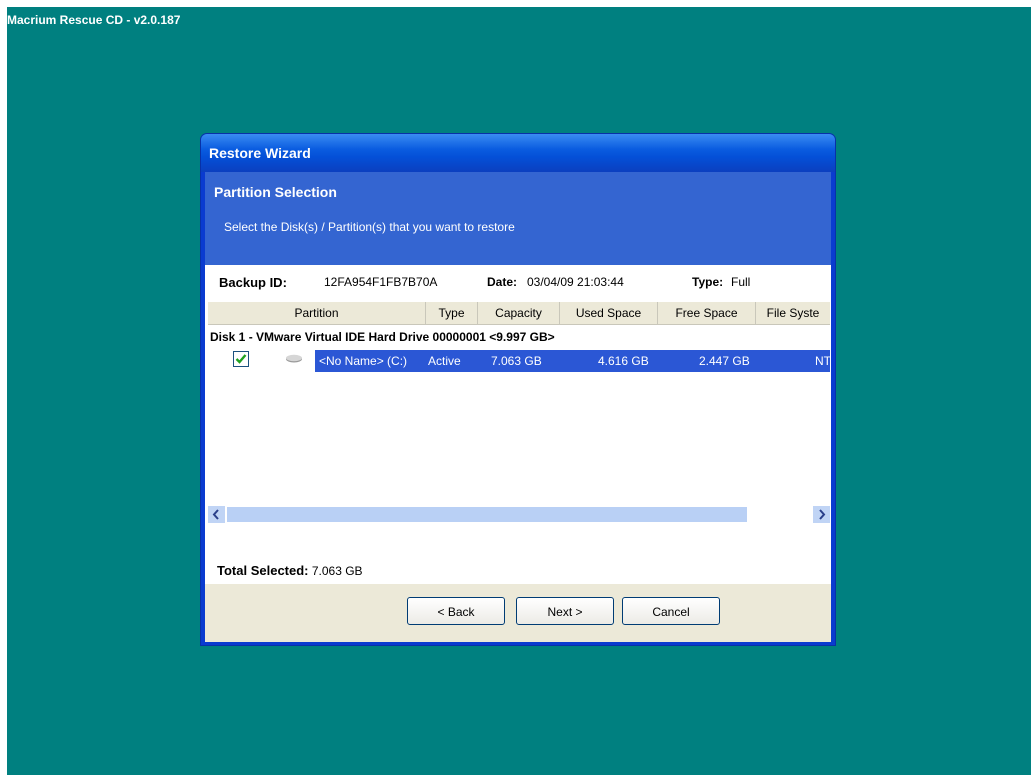 The image size is (1031, 775). Describe the element at coordinates (337, 571) in the screenshot. I see `total-selected-value: 7.063 GB` at that location.